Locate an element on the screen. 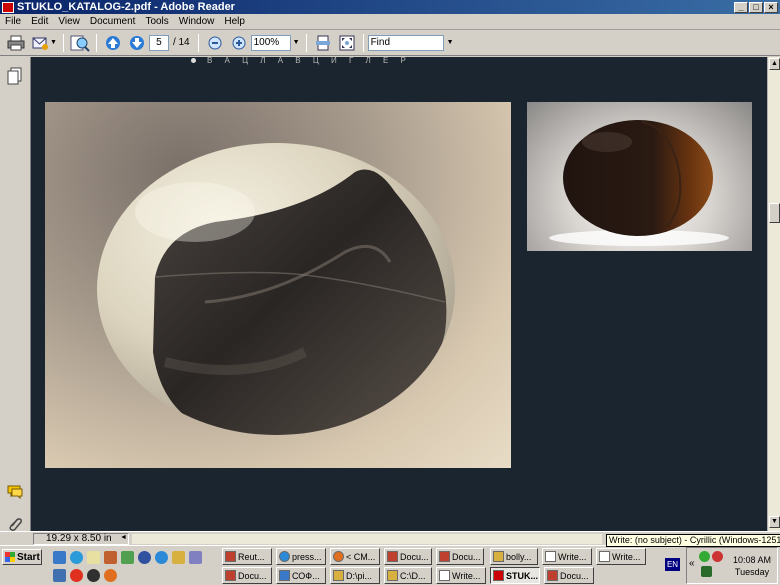  quick-launch-media-icon is located at coordinates (144, 557).